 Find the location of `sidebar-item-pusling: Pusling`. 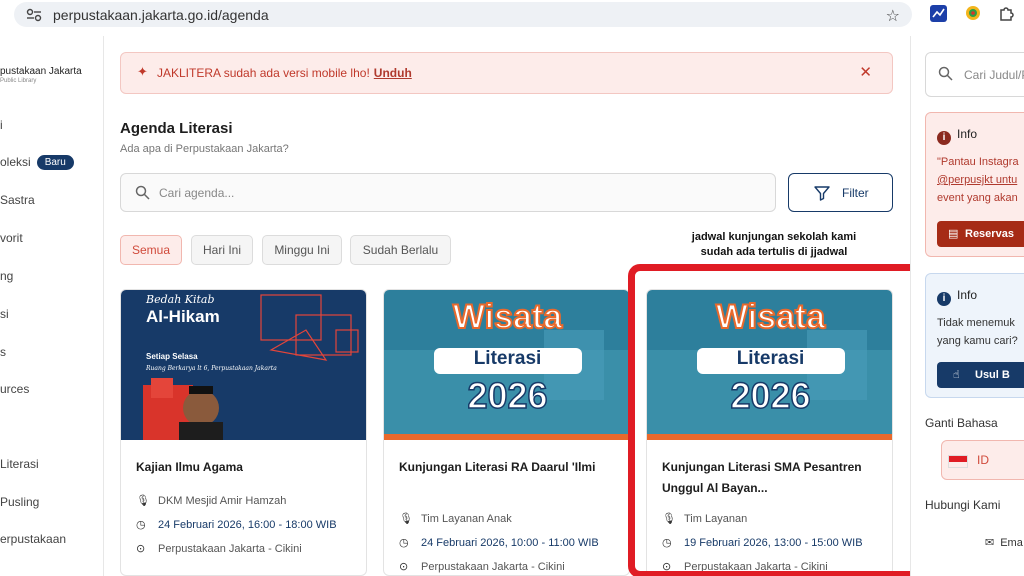

sidebar-item-pusling: Pusling is located at coordinates (19, 502).